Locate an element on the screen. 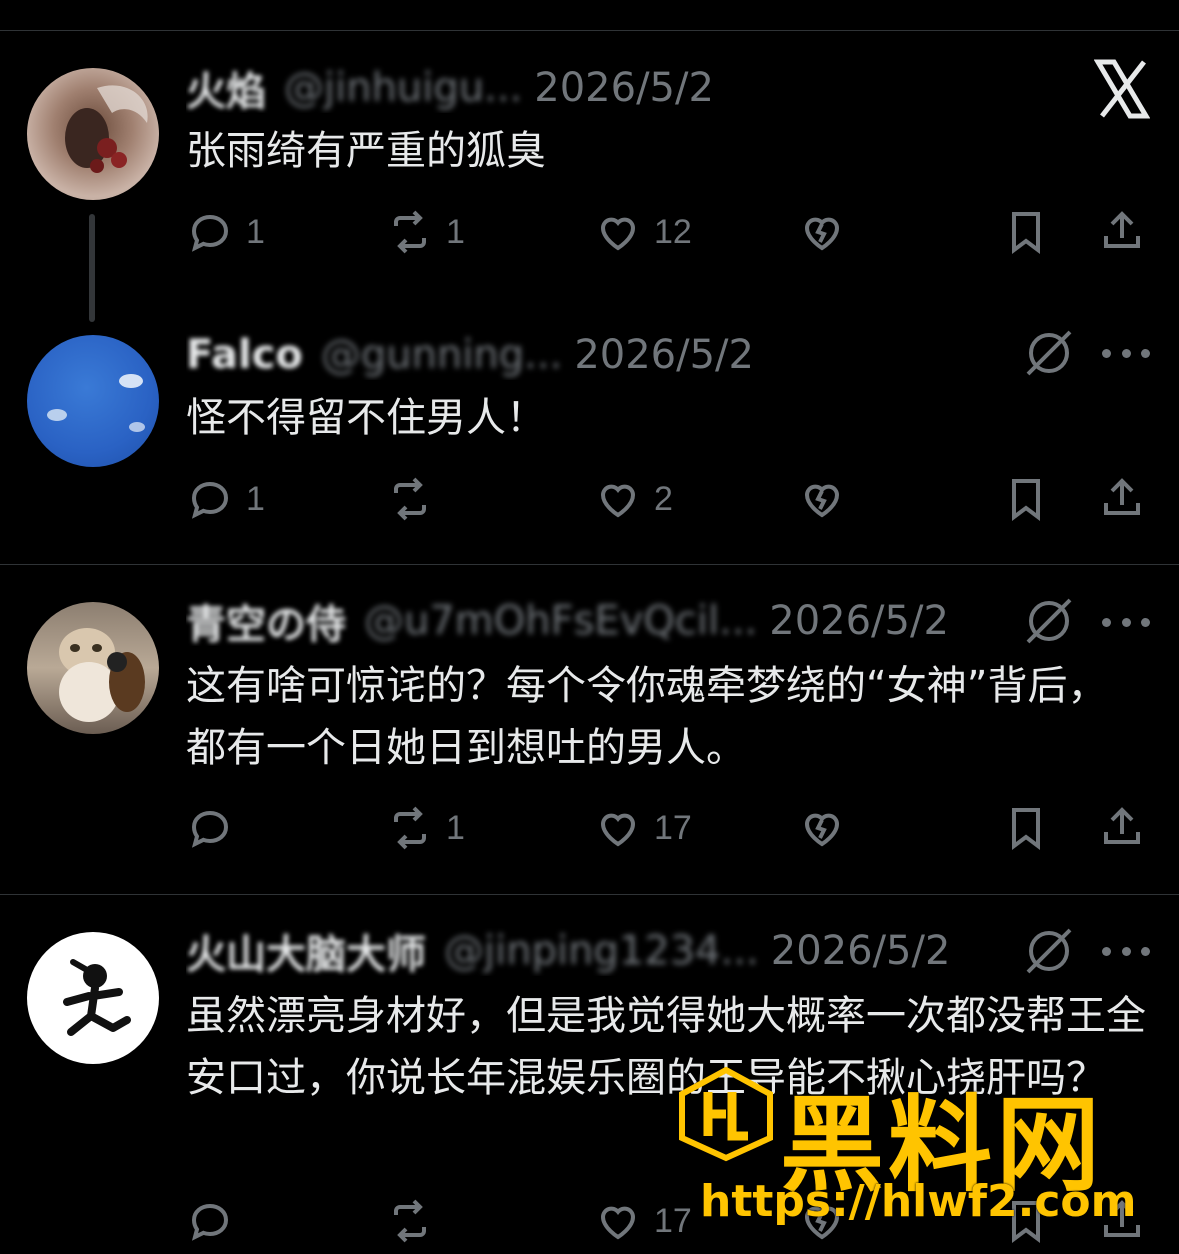  author-name: 火焰 is located at coordinates (226, 88).